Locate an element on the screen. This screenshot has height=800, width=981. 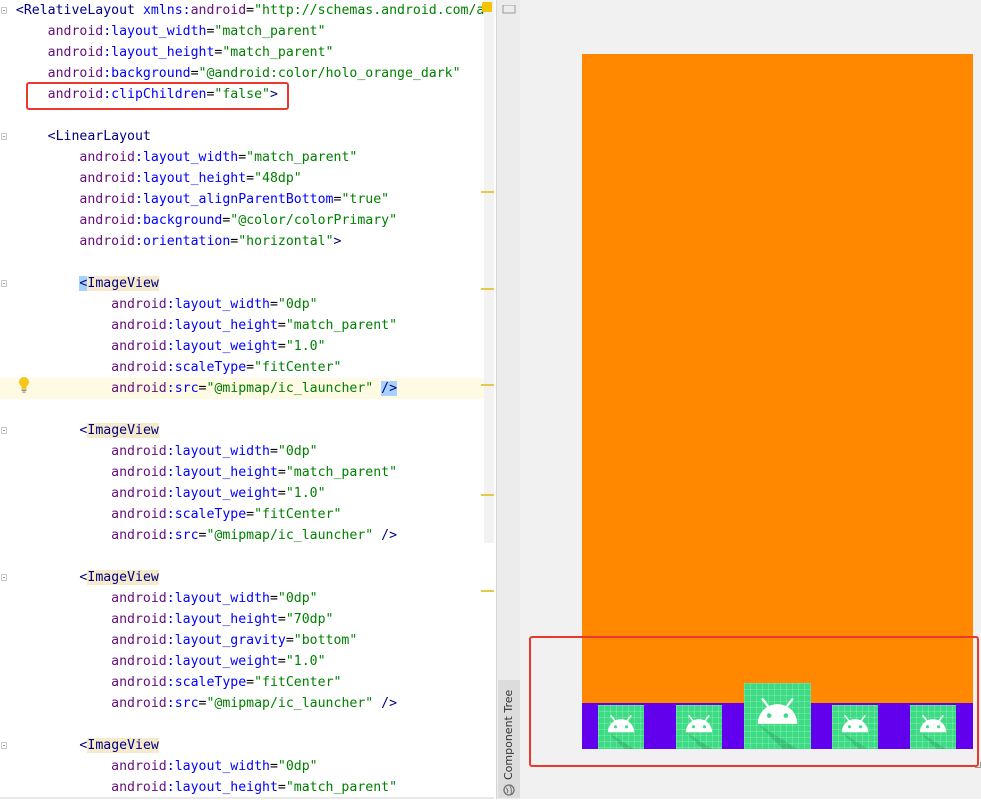
code-token: "true" is located at coordinates (365, 199).